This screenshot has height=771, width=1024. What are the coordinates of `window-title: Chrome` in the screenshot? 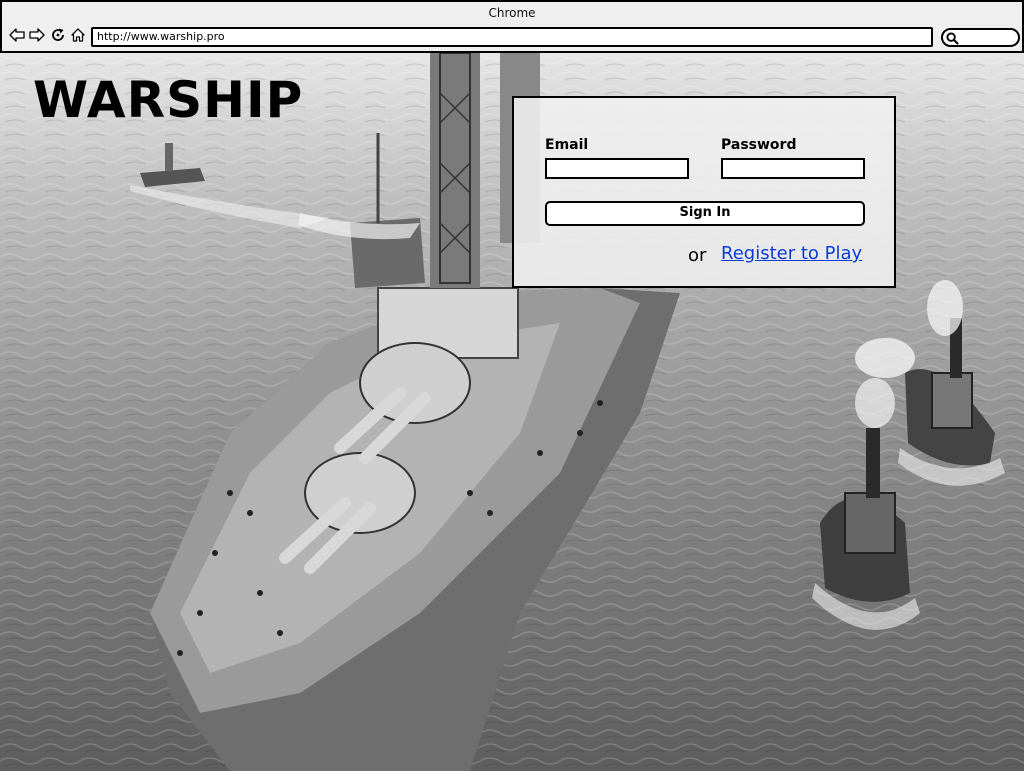 It's located at (512, 13).